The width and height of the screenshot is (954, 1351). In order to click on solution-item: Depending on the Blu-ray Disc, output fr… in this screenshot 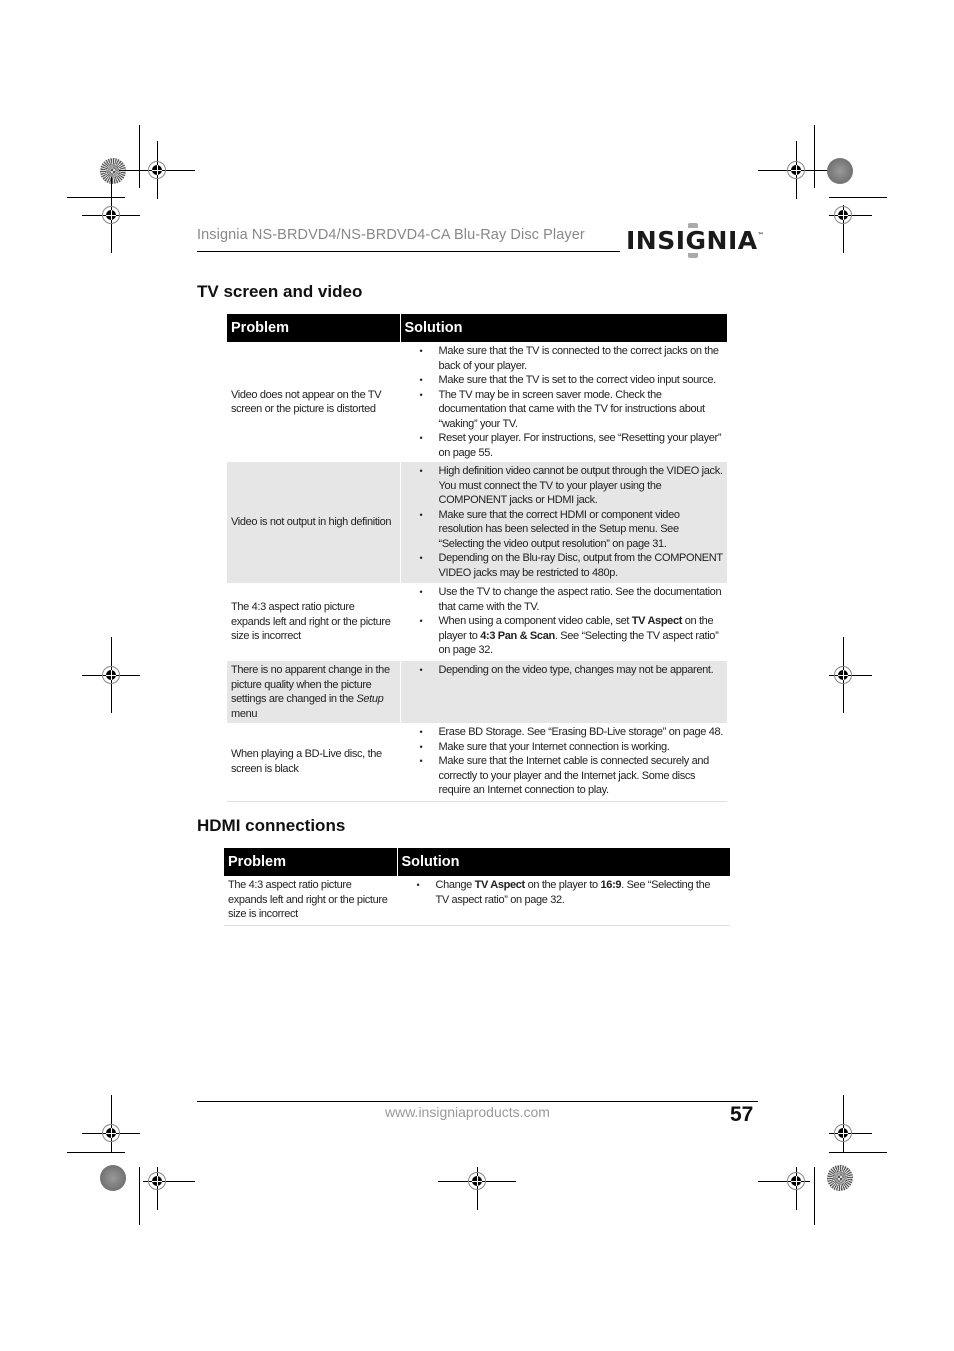, I will do `click(572, 565)`.